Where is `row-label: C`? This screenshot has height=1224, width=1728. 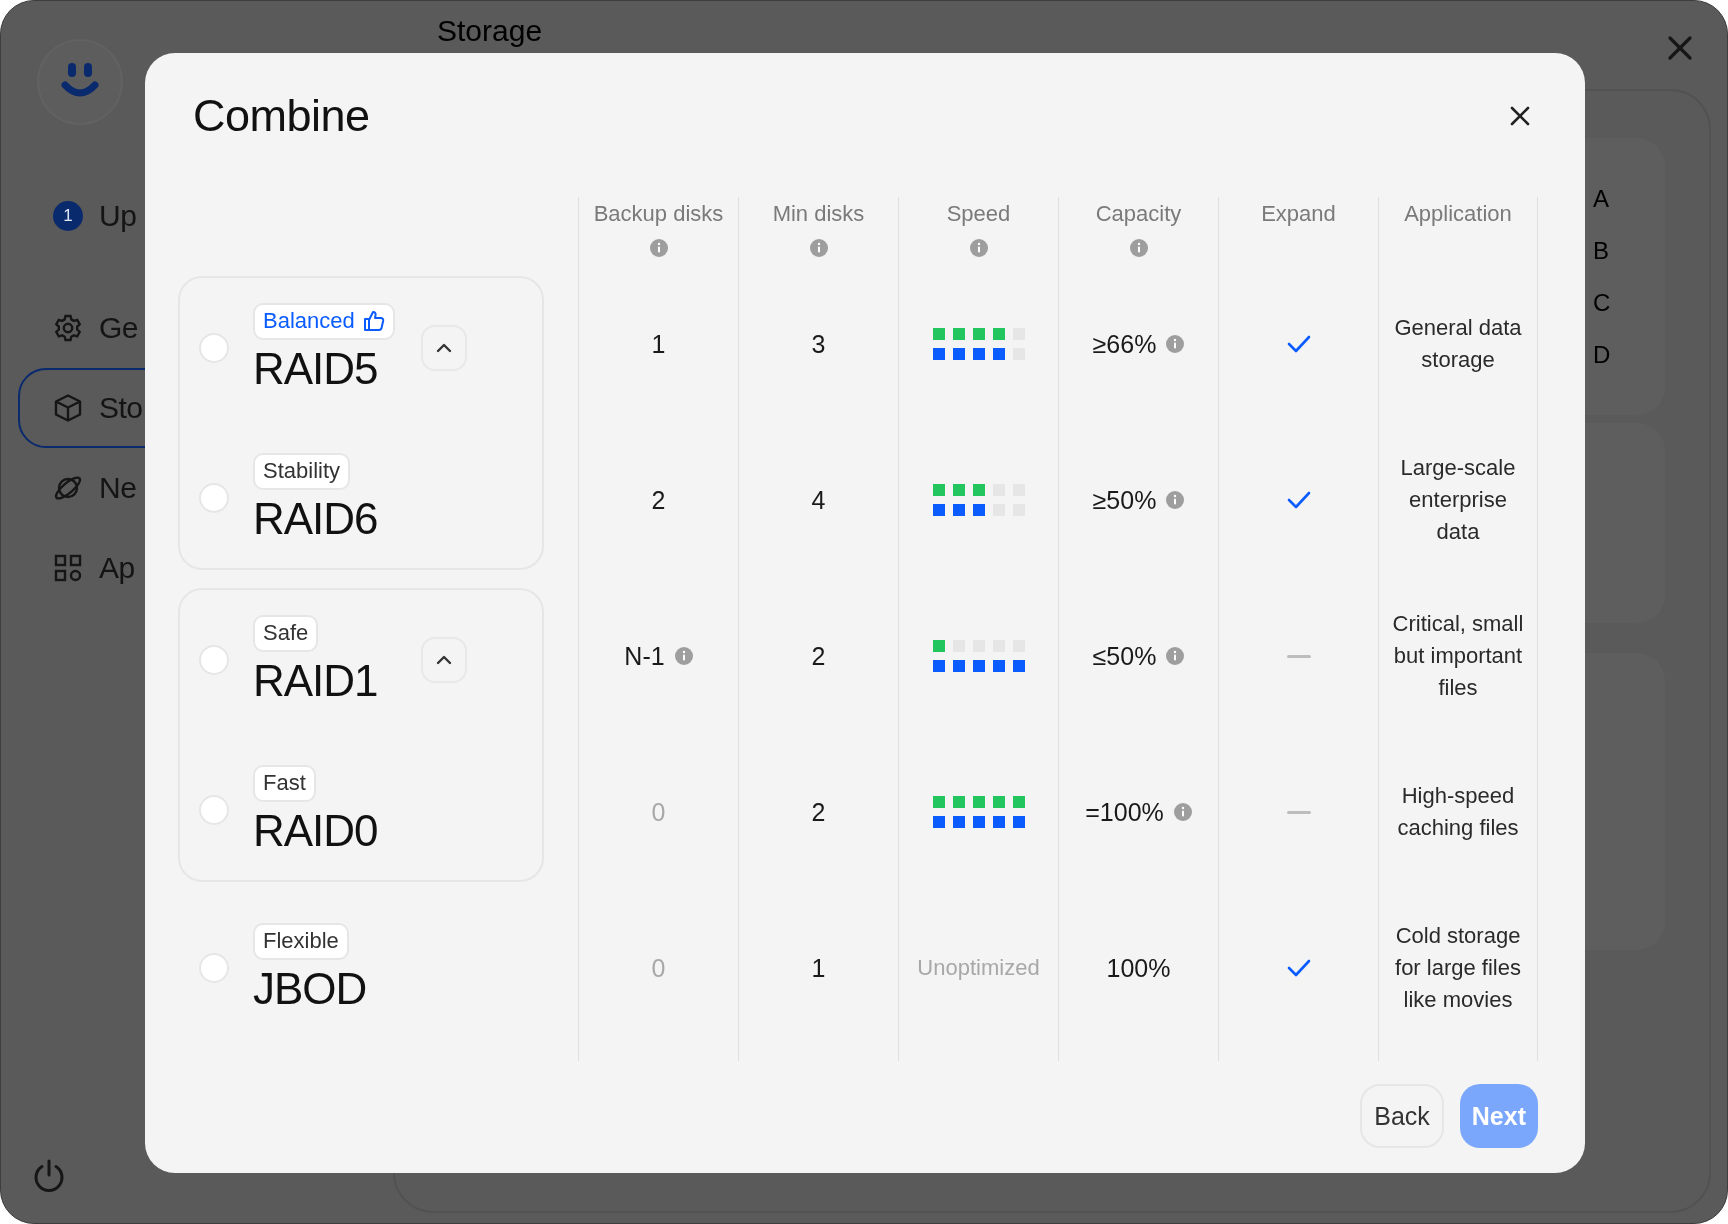
row-label: C is located at coordinates (1602, 303).